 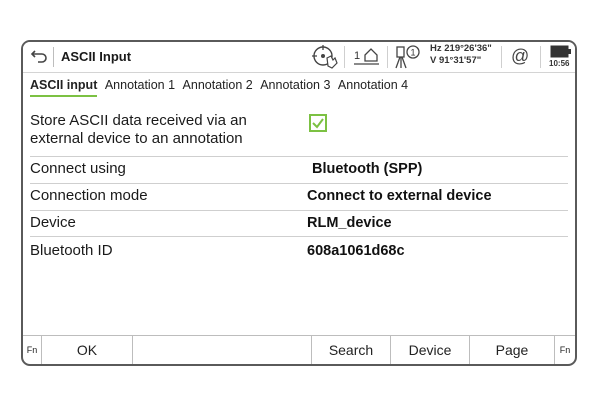 I want to click on store-ascii-checkbox, so click(x=318, y=123).